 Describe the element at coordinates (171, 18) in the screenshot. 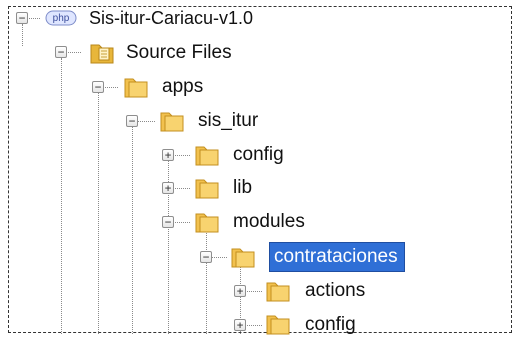

I see `project-name: Sis-itur-Cariacu-v1.0` at that location.